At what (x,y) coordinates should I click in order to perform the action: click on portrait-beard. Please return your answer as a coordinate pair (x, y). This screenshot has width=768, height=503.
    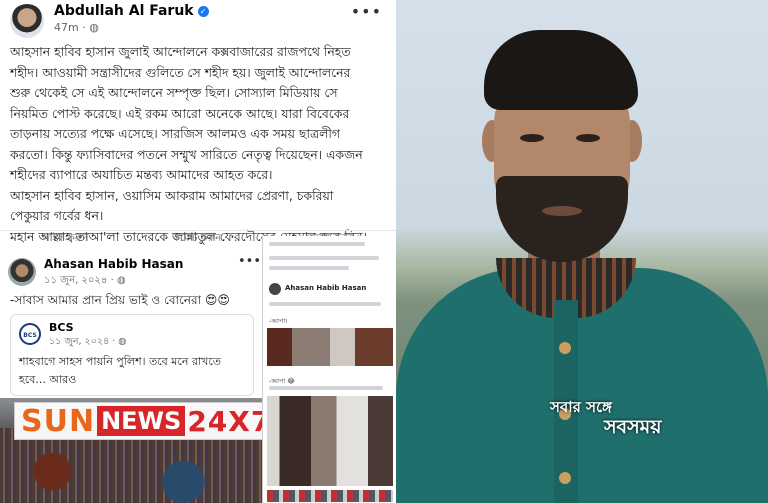
    Looking at the image, I should click on (562, 219).